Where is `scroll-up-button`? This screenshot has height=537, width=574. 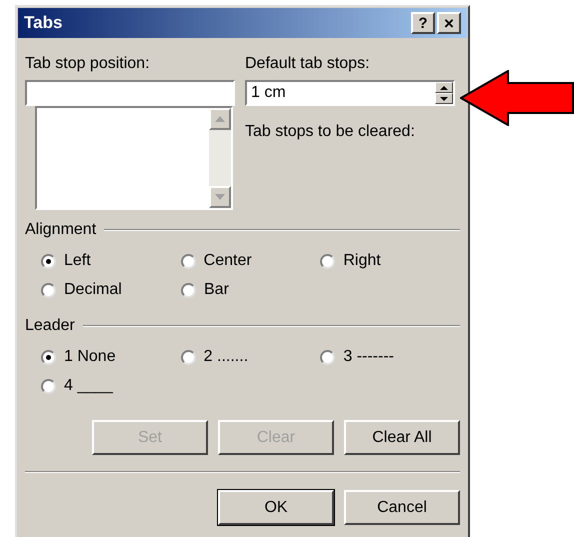 scroll-up-button is located at coordinates (220, 119).